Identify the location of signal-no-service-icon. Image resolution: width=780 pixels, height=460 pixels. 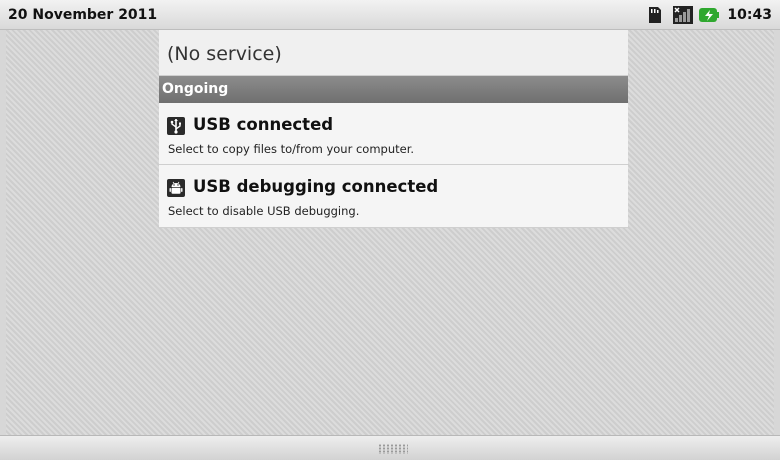
(683, 15).